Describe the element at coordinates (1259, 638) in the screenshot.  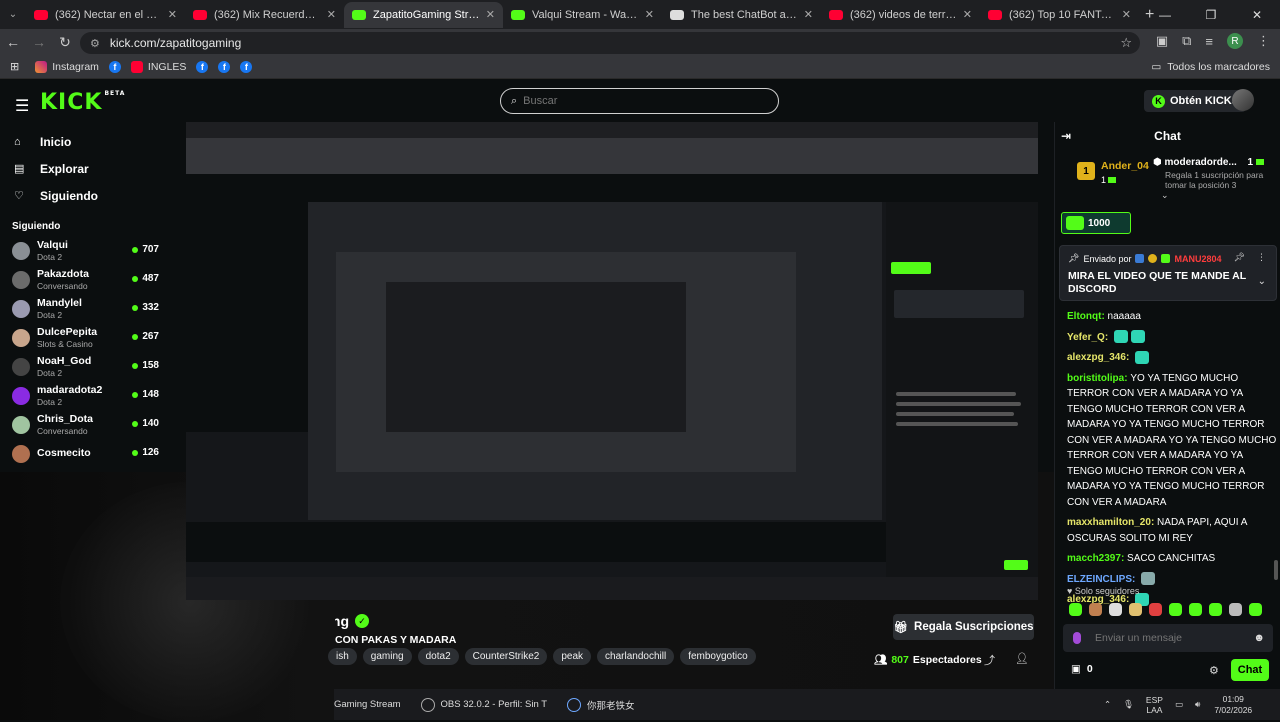
I see `emoji-picker-icon: ☻` at that location.